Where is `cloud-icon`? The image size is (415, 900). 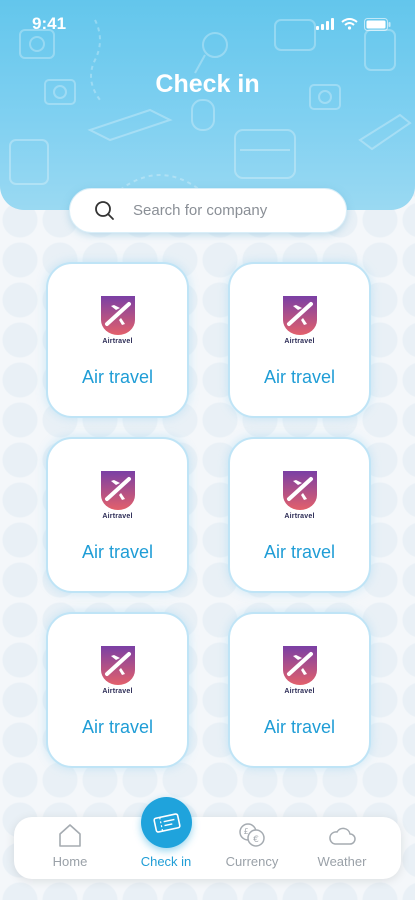 cloud-icon is located at coordinates (342, 836).